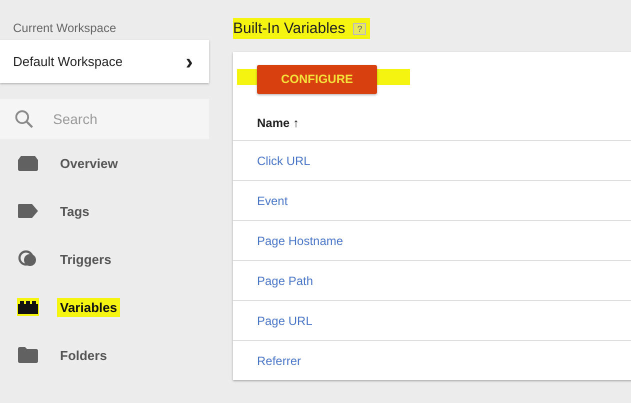 Image resolution: width=631 pixels, height=403 pixels. What do you see at coordinates (104, 119) in the screenshot?
I see `search-field: Search` at bounding box center [104, 119].